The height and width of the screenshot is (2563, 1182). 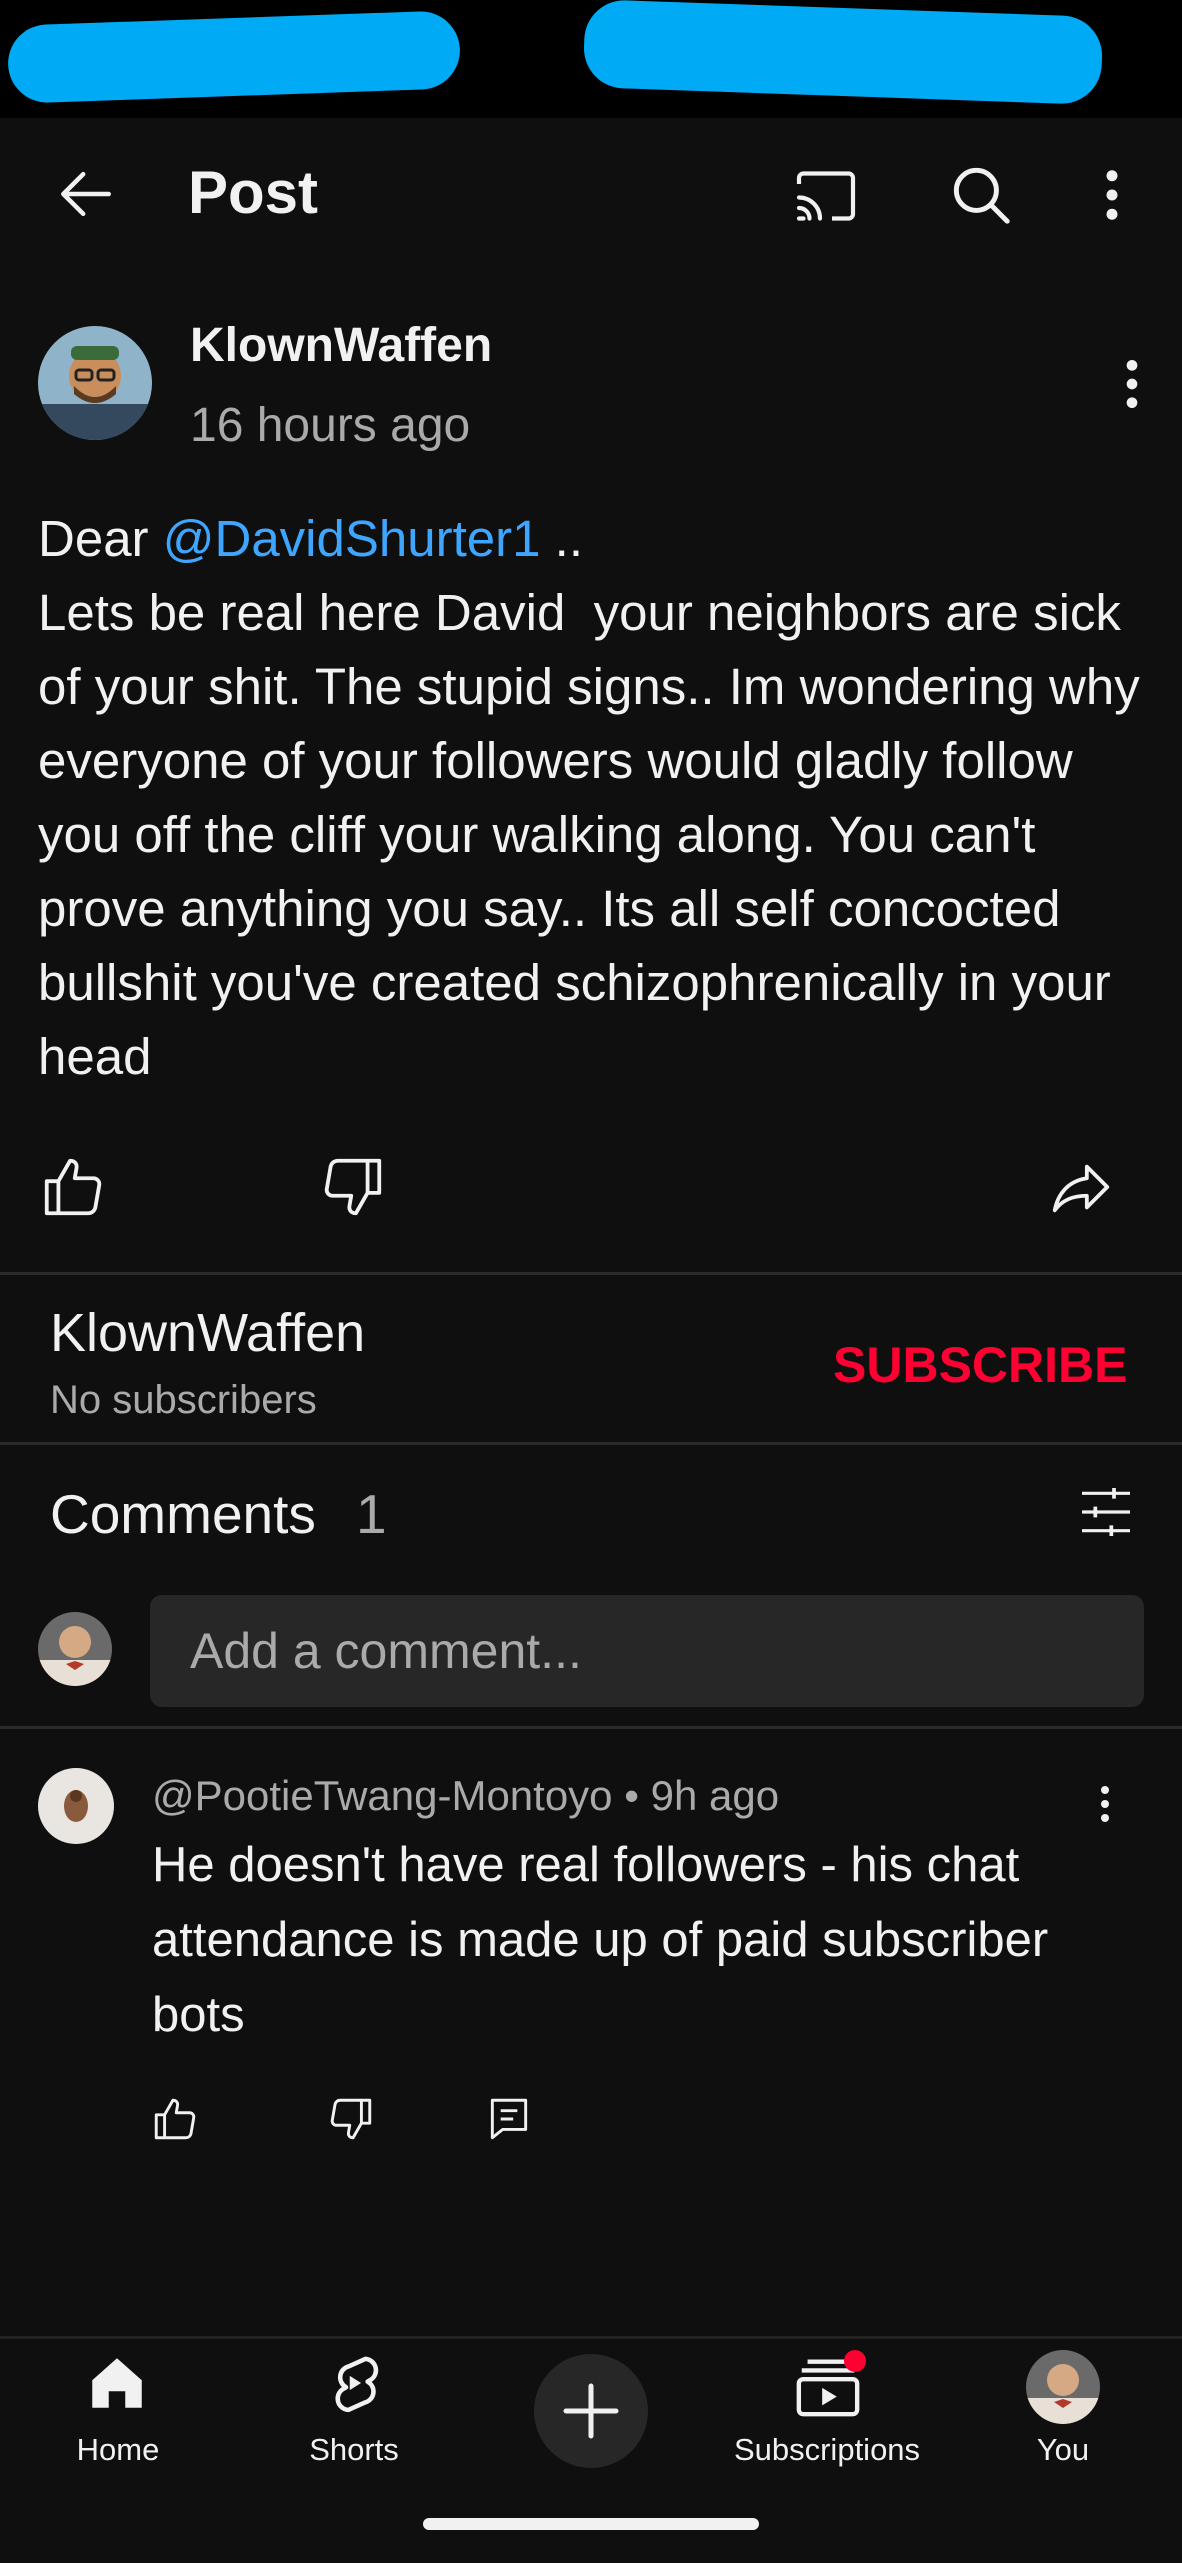 I want to click on post-author-name: KlownWaffen, so click(x=341, y=345).